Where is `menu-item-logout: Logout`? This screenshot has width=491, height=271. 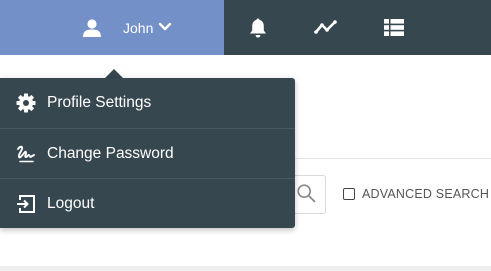 menu-item-logout: Logout is located at coordinates (147, 203).